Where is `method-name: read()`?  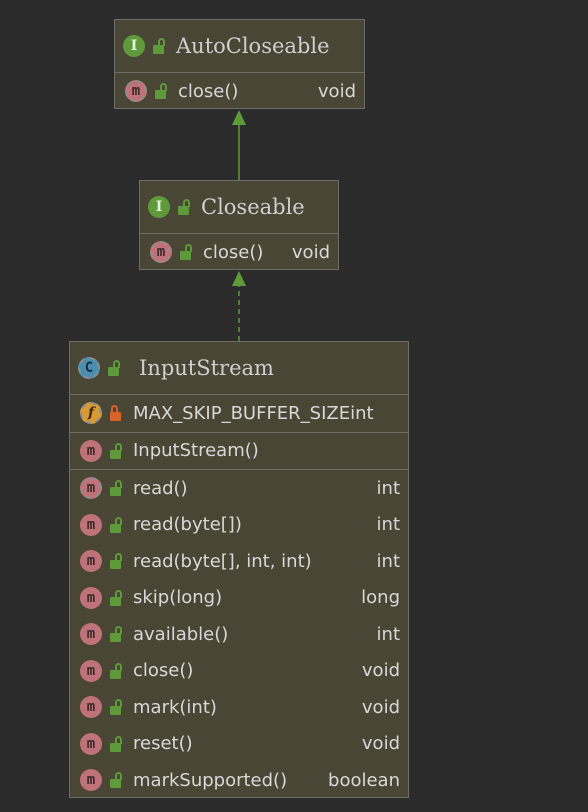
method-name: read() is located at coordinates (160, 488).